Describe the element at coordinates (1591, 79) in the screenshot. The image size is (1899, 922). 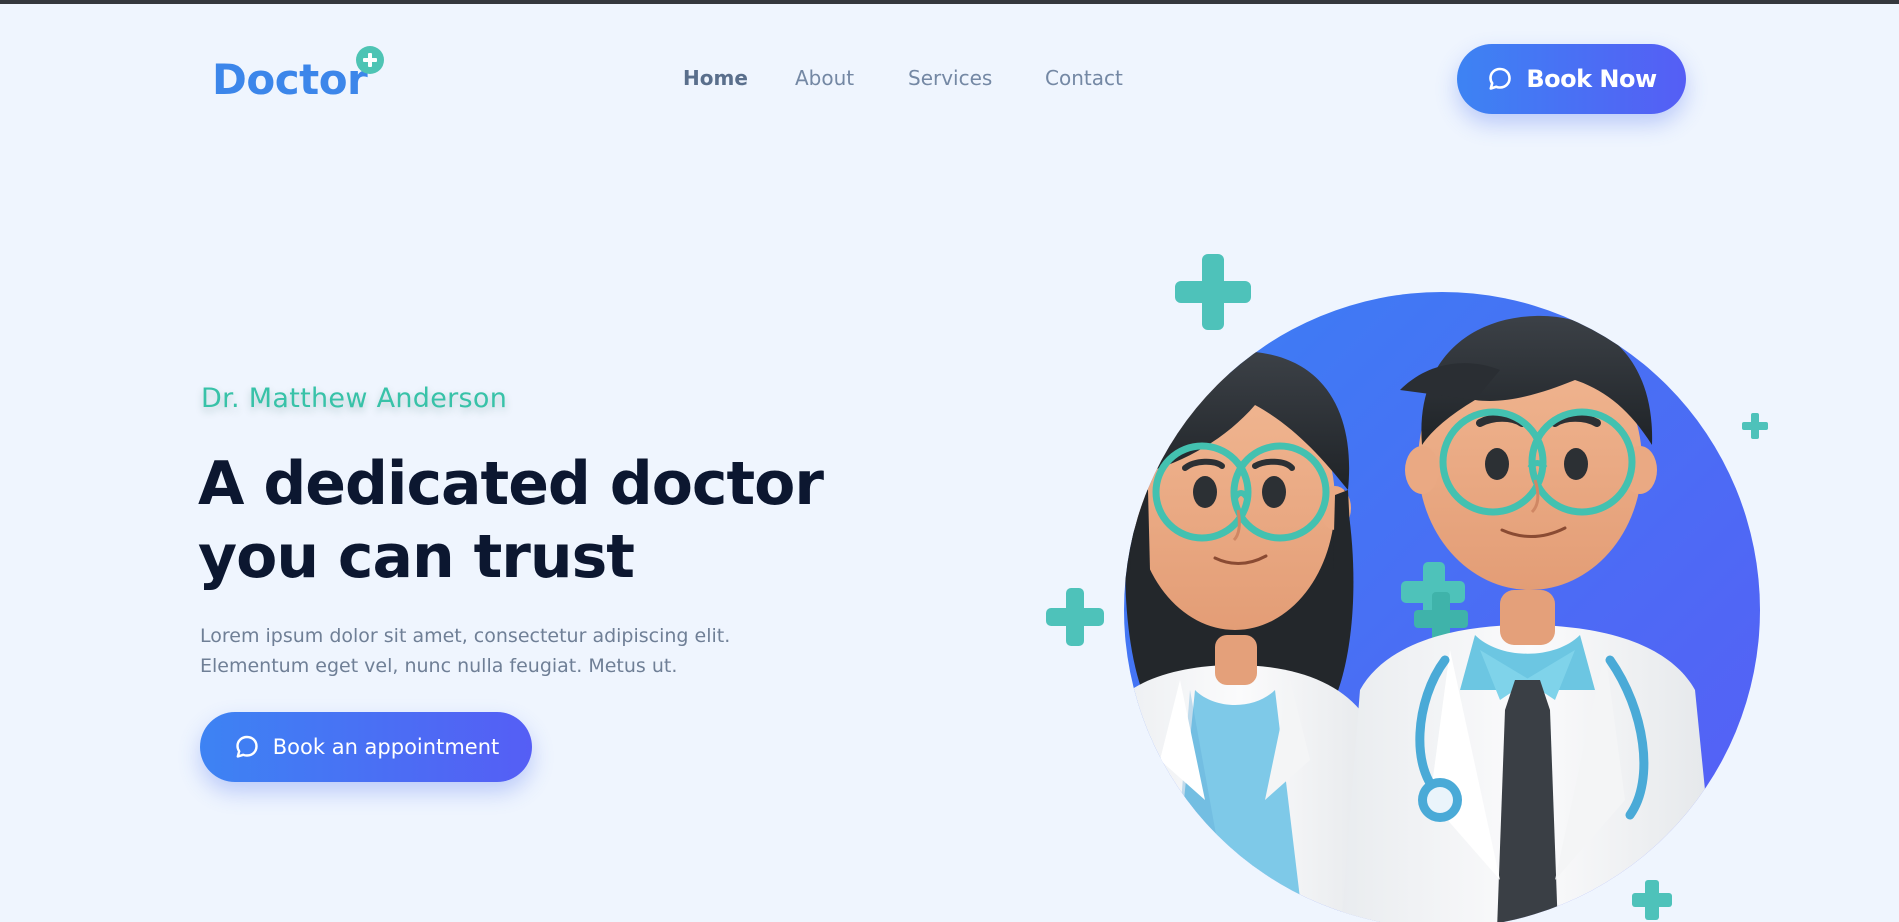
I see `book-now-label: Book Now` at that location.